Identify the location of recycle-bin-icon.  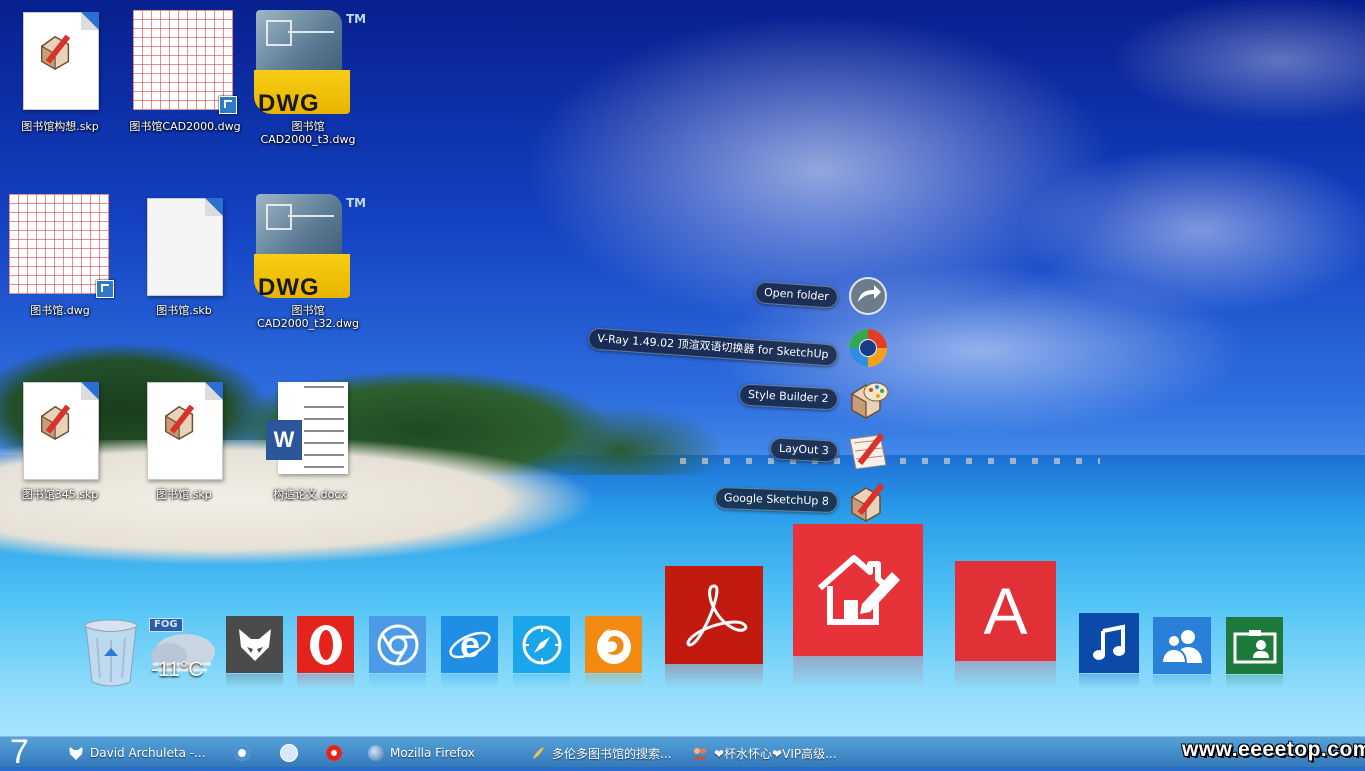
(111, 653).